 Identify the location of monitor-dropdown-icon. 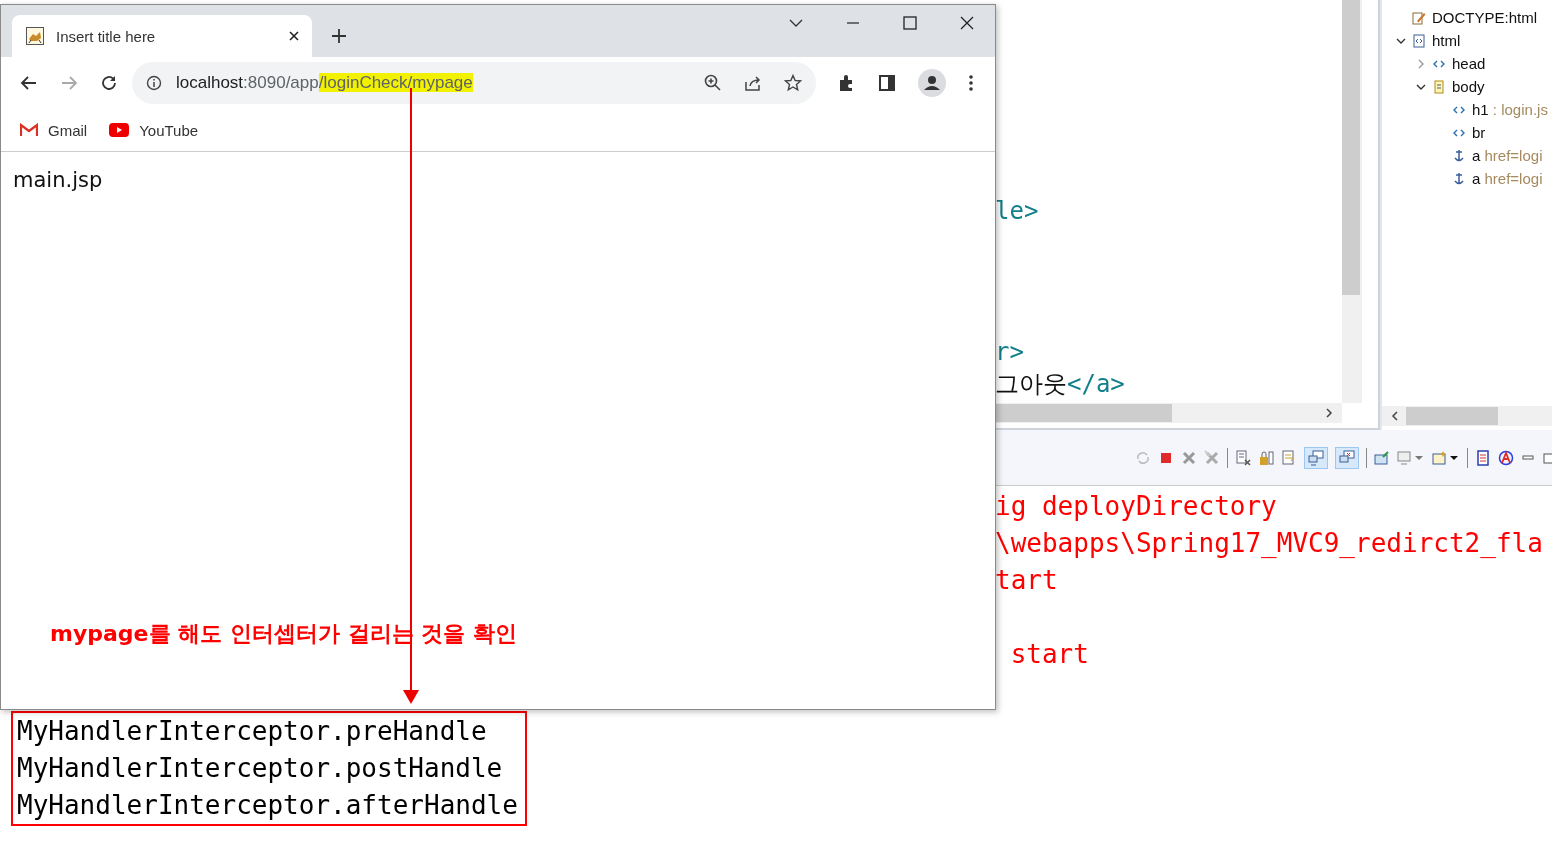
(1411, 457).